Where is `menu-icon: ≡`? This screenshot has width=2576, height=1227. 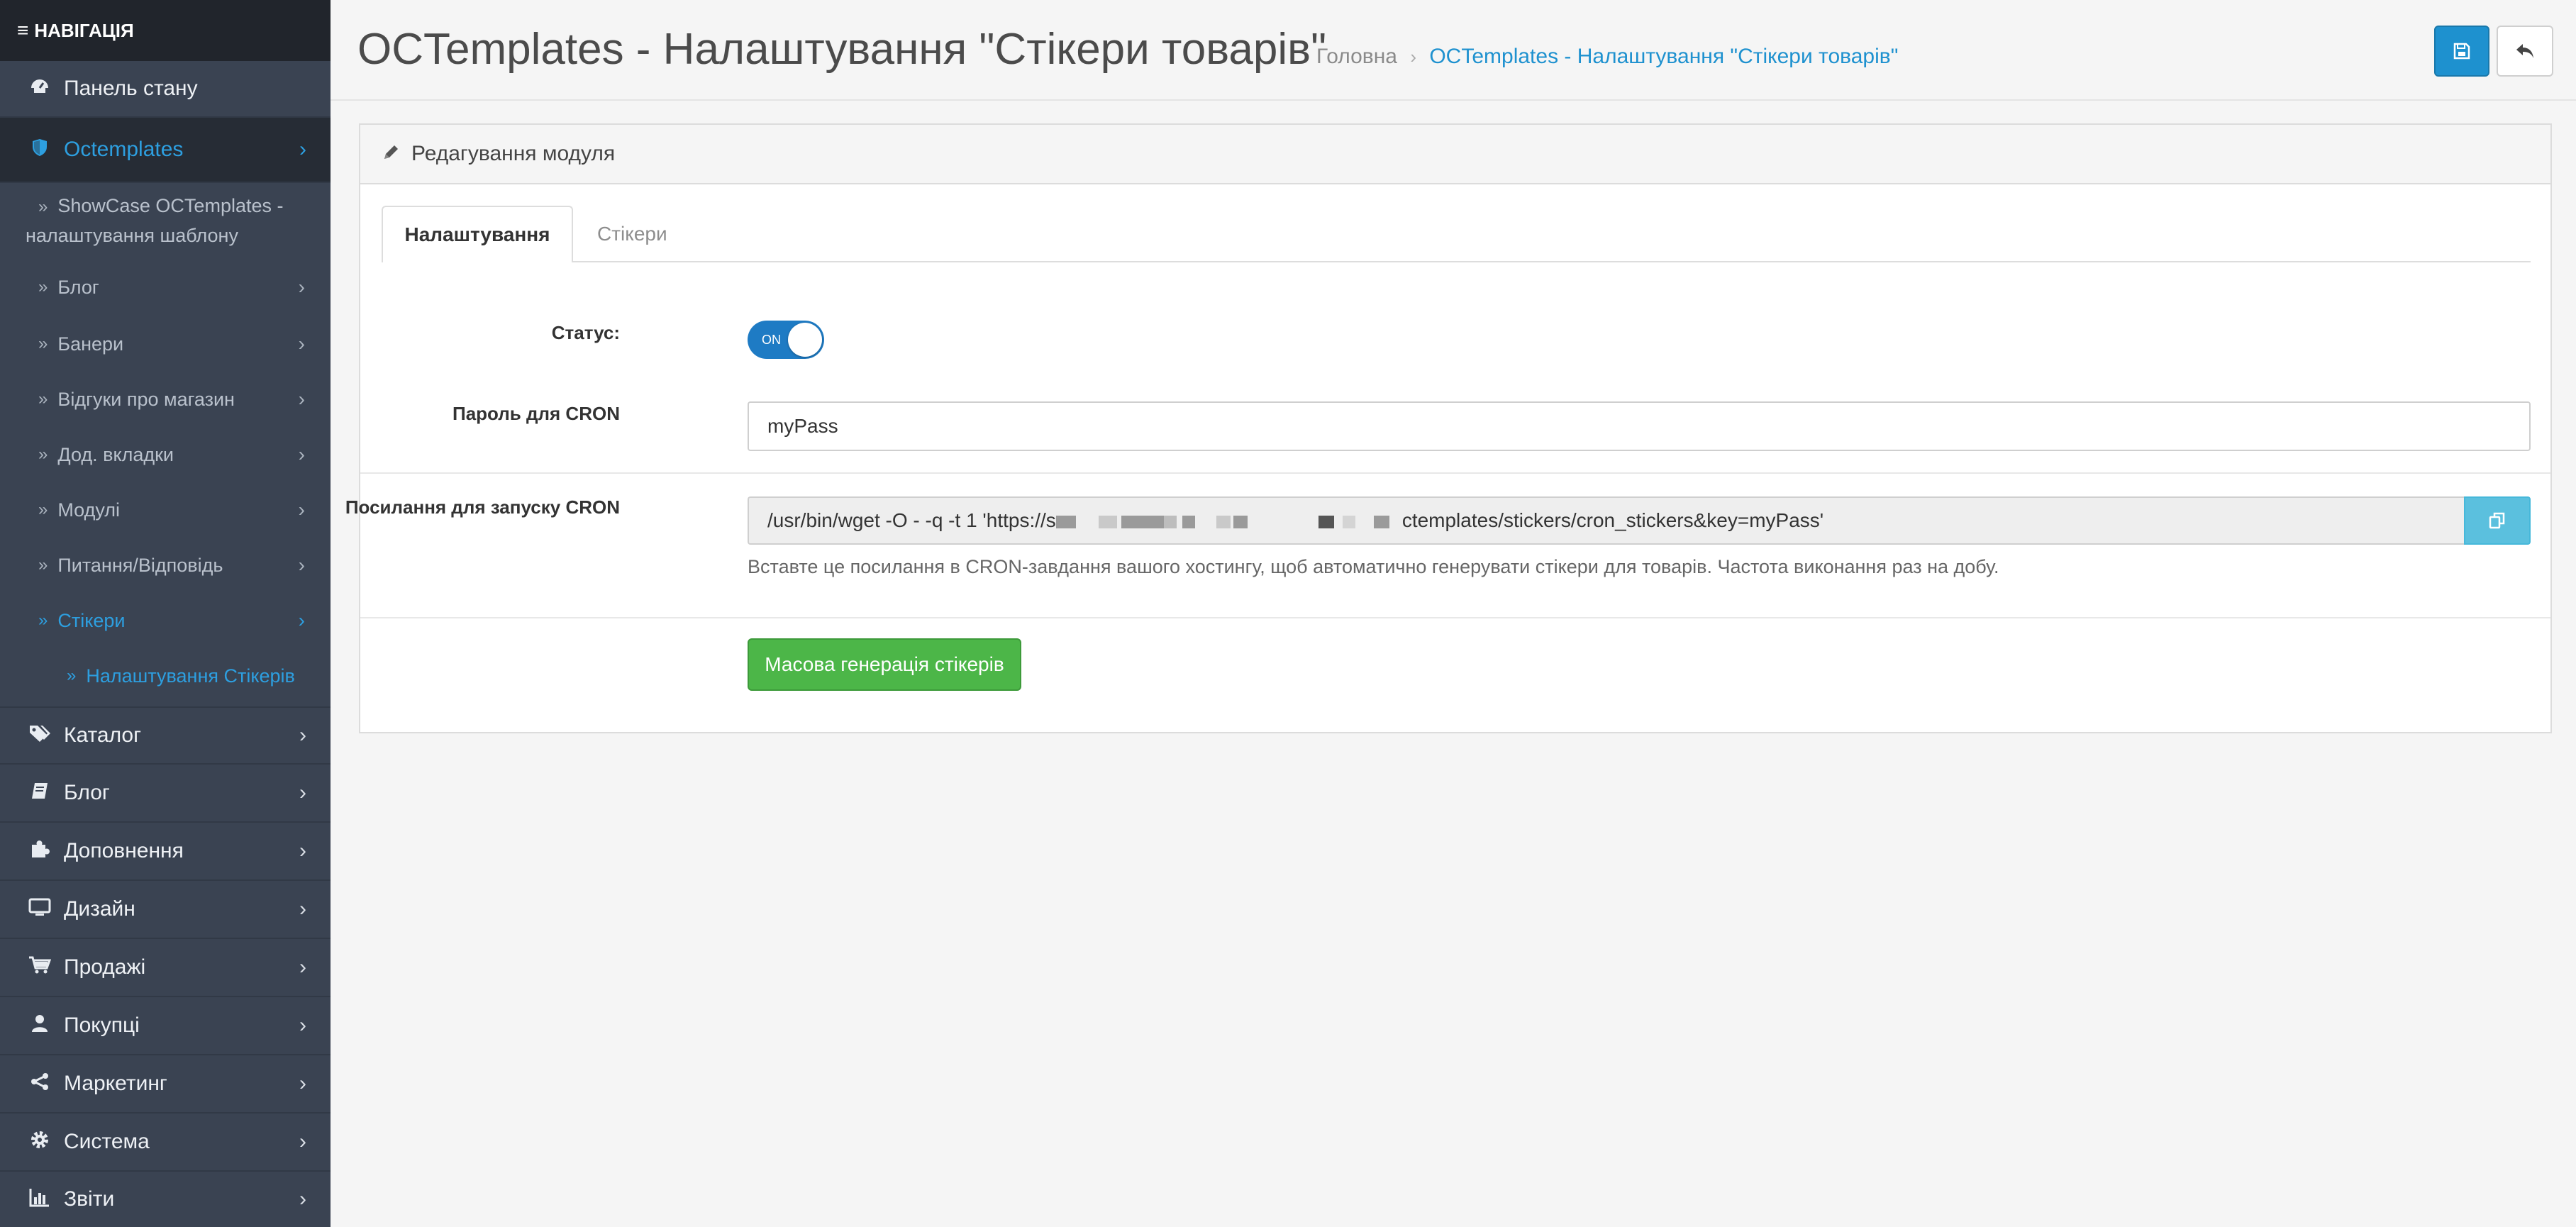 menu-icon: ≡ is located at coordinates (23, 30).